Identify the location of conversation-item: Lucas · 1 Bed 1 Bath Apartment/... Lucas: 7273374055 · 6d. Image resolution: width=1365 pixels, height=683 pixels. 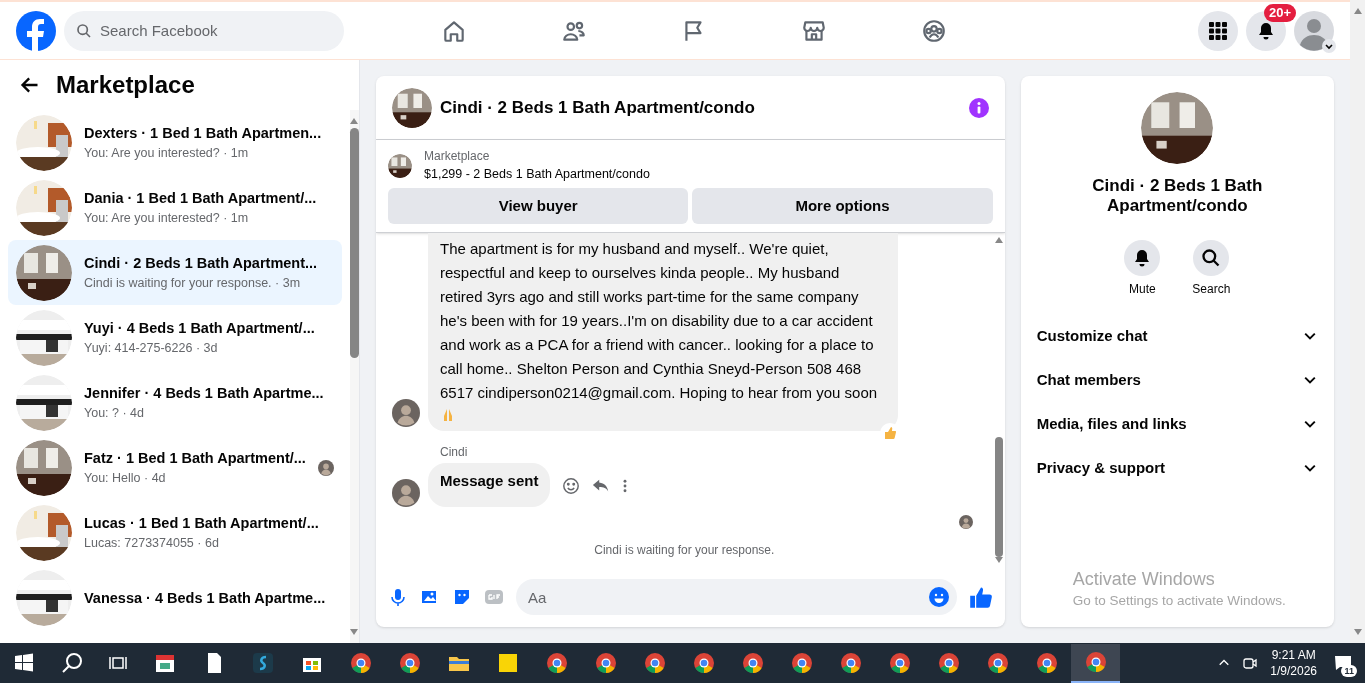
(175, 532).